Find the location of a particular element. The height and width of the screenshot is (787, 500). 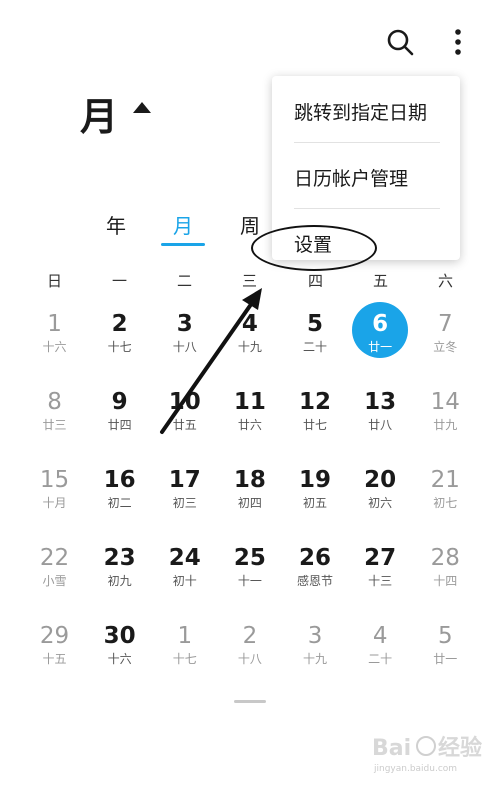

calendar-day: 26 感恩节 is located at coordinates (315, 576).